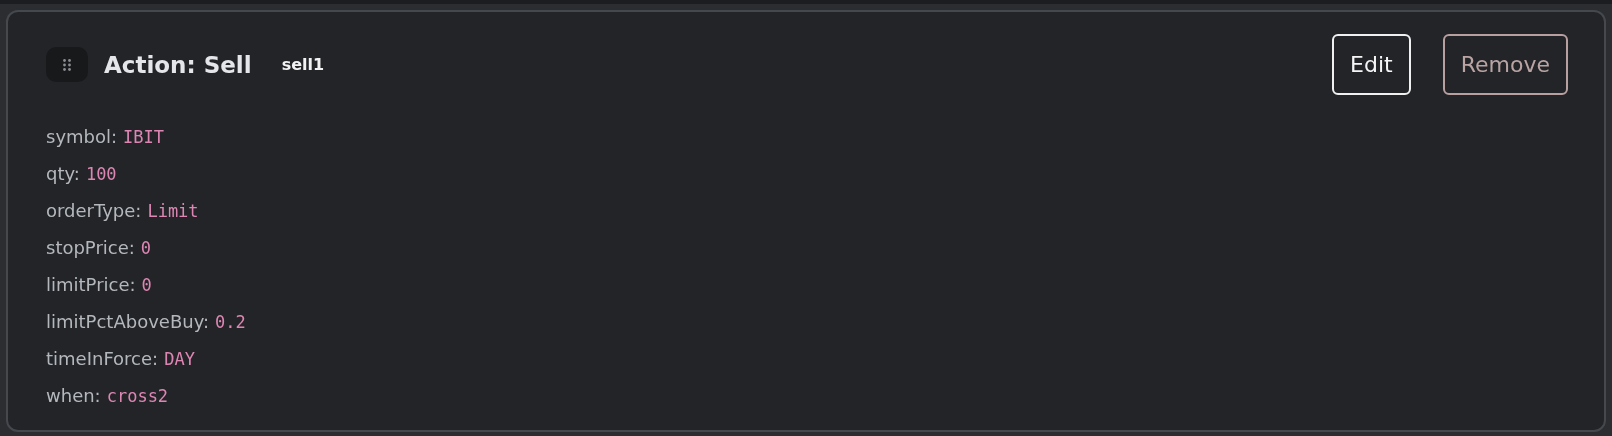 This screenshot has height=436, width=1612. What do you see at coordinates (102, 358) in the screenshot?
I see `field-label: timeInForce:` at bounding box center [102, 358].